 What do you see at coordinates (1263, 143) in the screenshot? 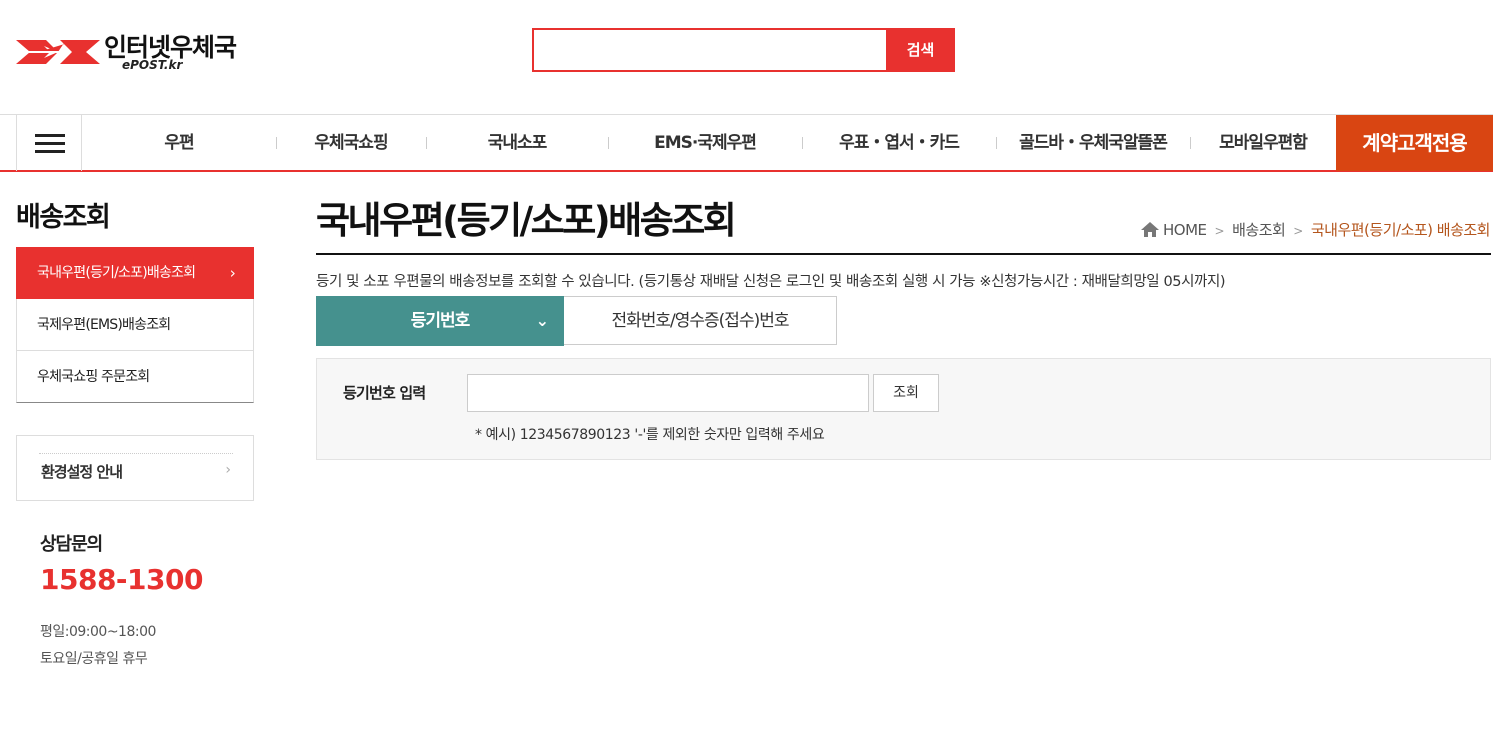
I see `gnb-item-mobile-mailbox: 모바일우편함` at bounding box center [1263, 143].